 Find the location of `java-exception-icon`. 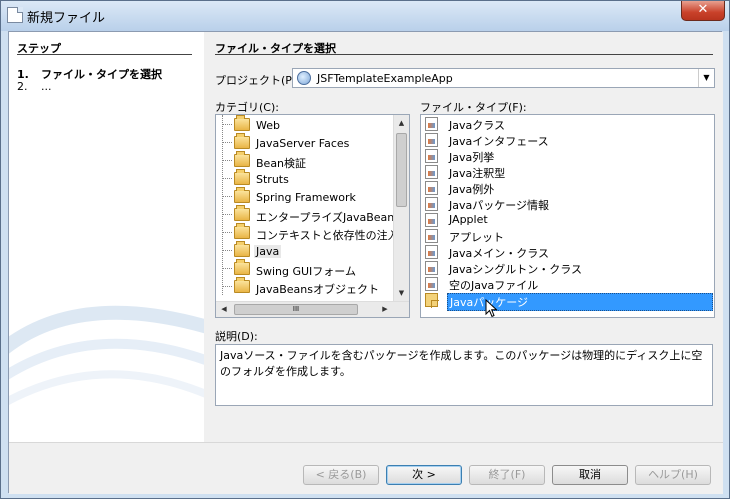

java-exception-icon is located at coordinates (431, 188).